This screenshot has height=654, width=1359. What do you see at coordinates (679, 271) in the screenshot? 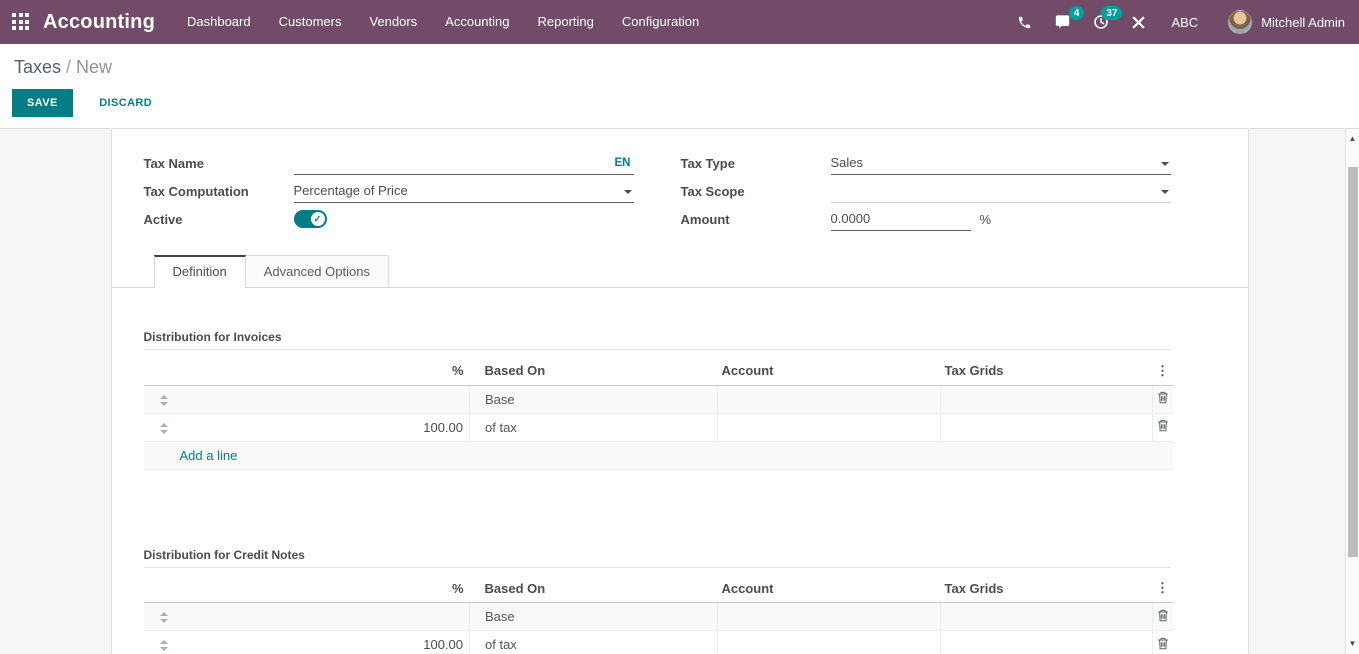
I see `notebook-tabs: Definition Advanced Options` at bounding box center [679, 271].